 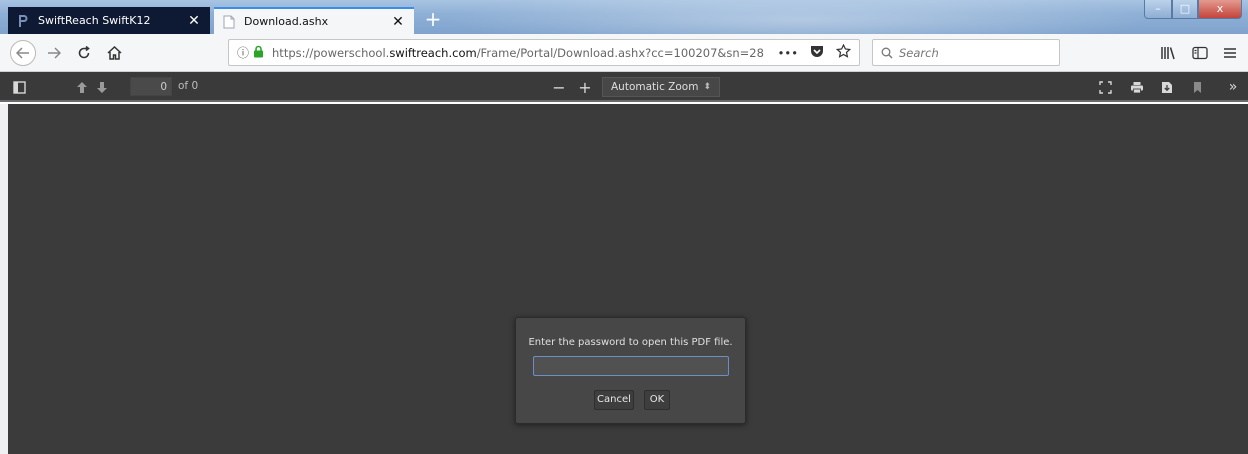 I want to click on page-number-input, so click(x=151, y=86).